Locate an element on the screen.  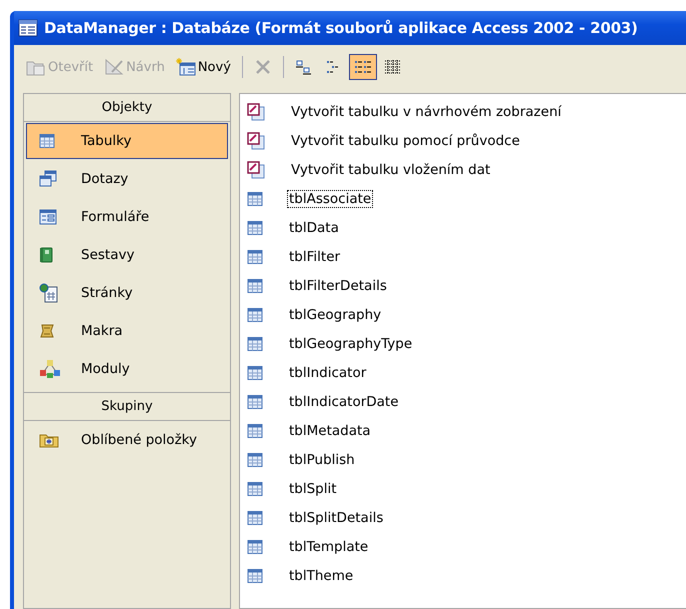
sidebar-item: Formuláře is located at coordinates (127, 217).